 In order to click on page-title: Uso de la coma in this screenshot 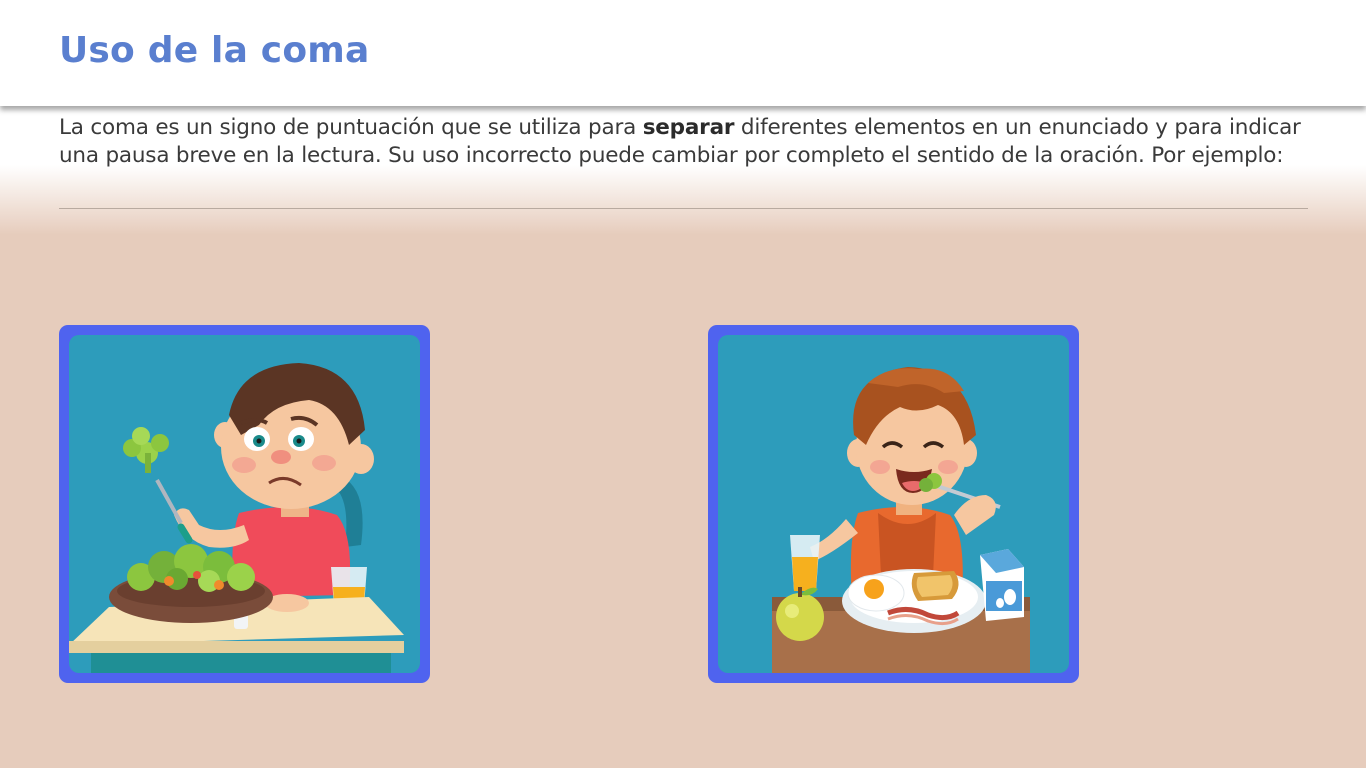, I will do `click(214, 50)`.